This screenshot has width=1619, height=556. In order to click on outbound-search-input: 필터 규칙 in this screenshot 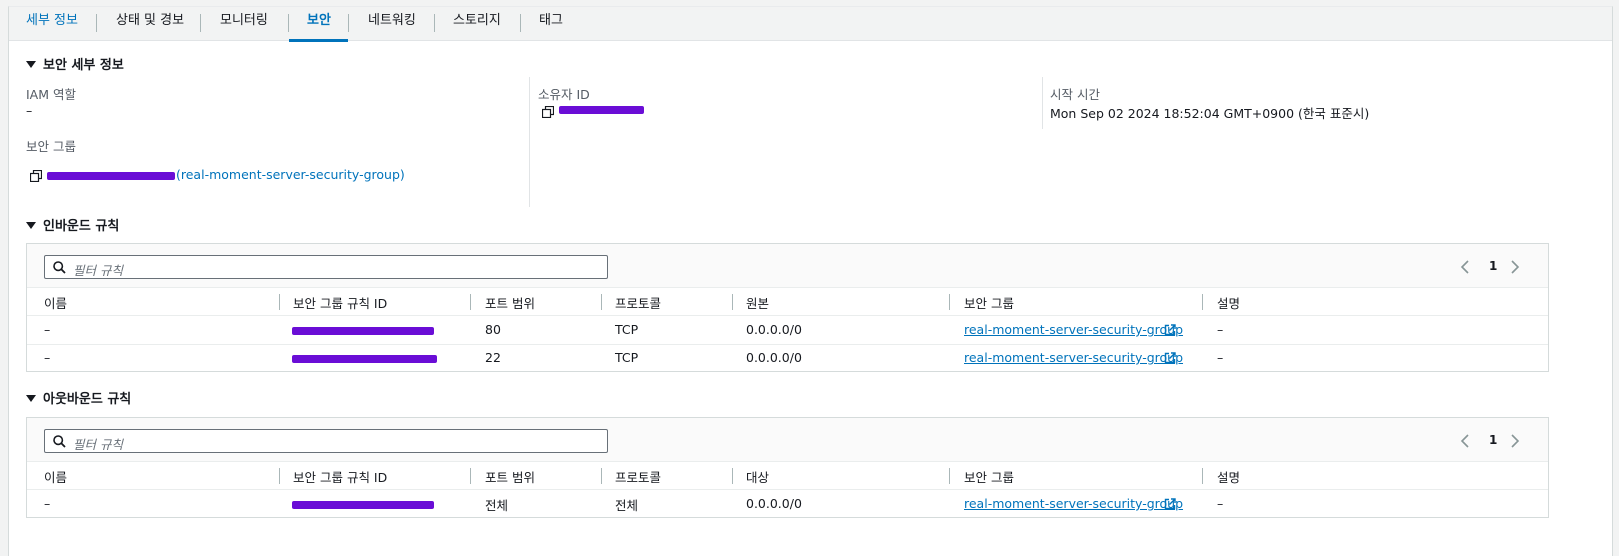, I will do `click(326, 441)`.